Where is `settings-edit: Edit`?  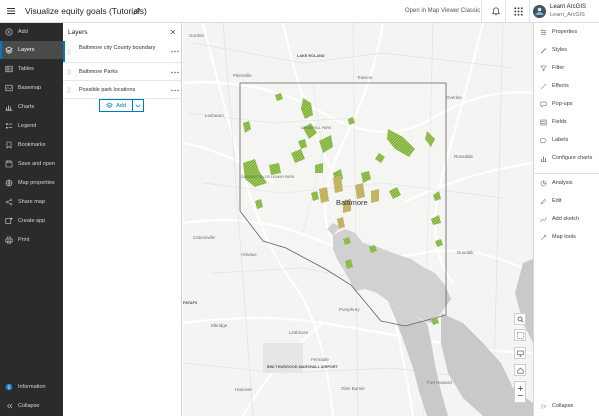
settings-edit: Edit is located at coordinates (566, 201).